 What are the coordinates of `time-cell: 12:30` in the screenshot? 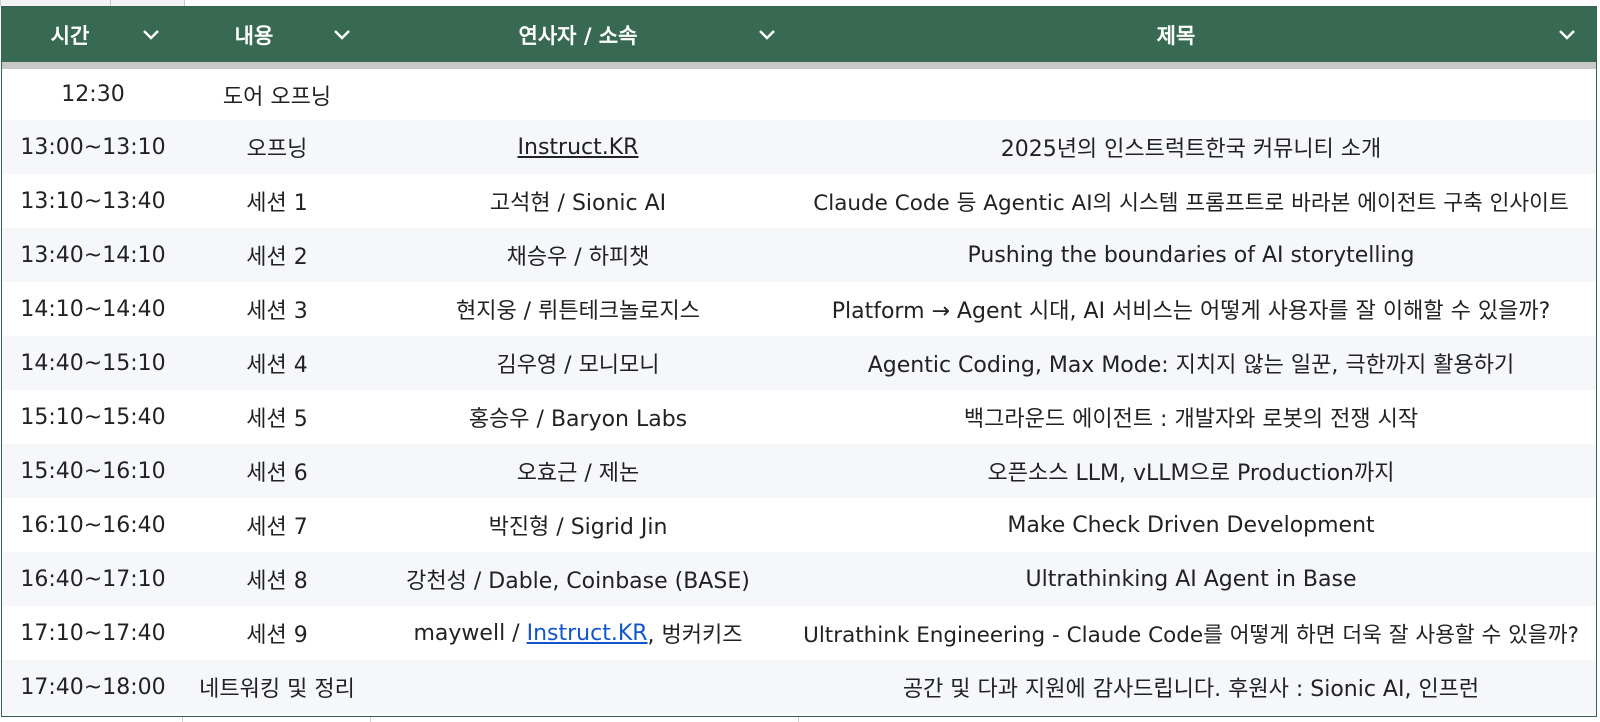 It's located at (93, 94).